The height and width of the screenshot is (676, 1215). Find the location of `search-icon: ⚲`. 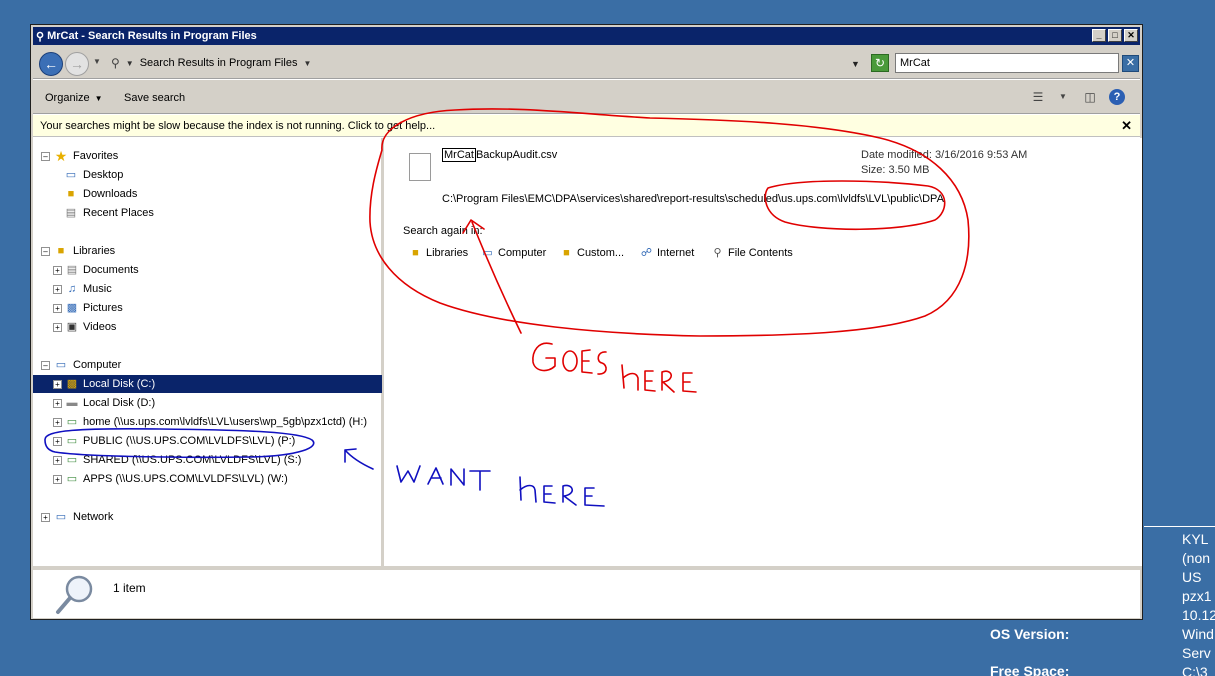

search-icon: ⚲ is located at coordinates (115, 63).